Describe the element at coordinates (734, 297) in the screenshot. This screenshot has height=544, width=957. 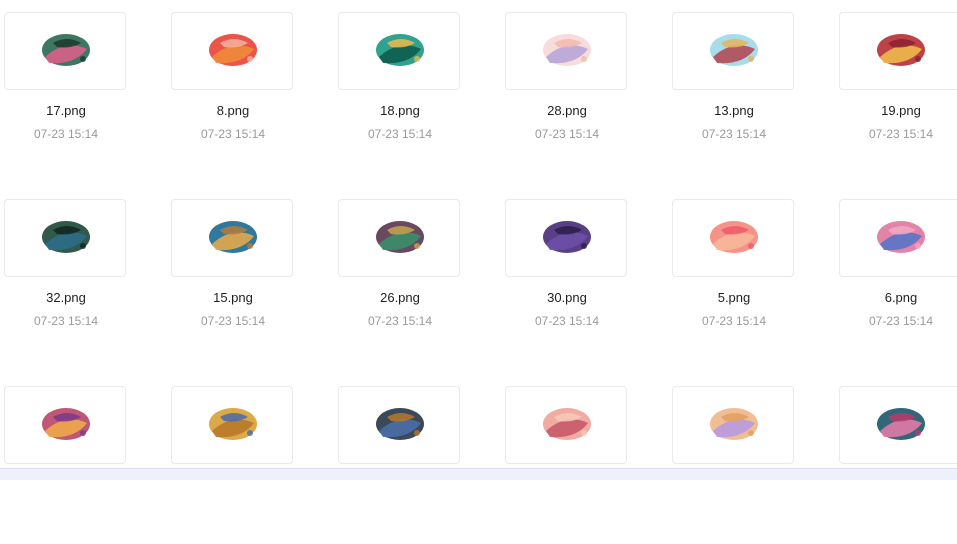
I see `file-name: 5.png` at that location.